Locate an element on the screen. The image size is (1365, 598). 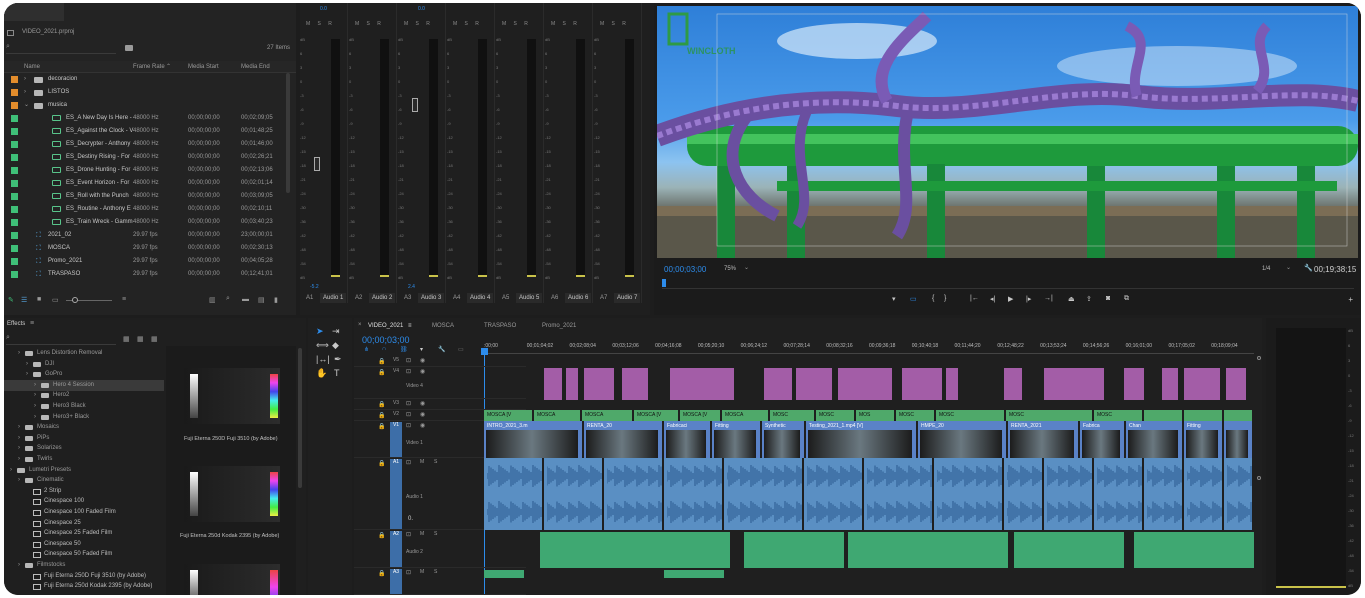
mark-in-icon: { is located at coordinates (933, 298).